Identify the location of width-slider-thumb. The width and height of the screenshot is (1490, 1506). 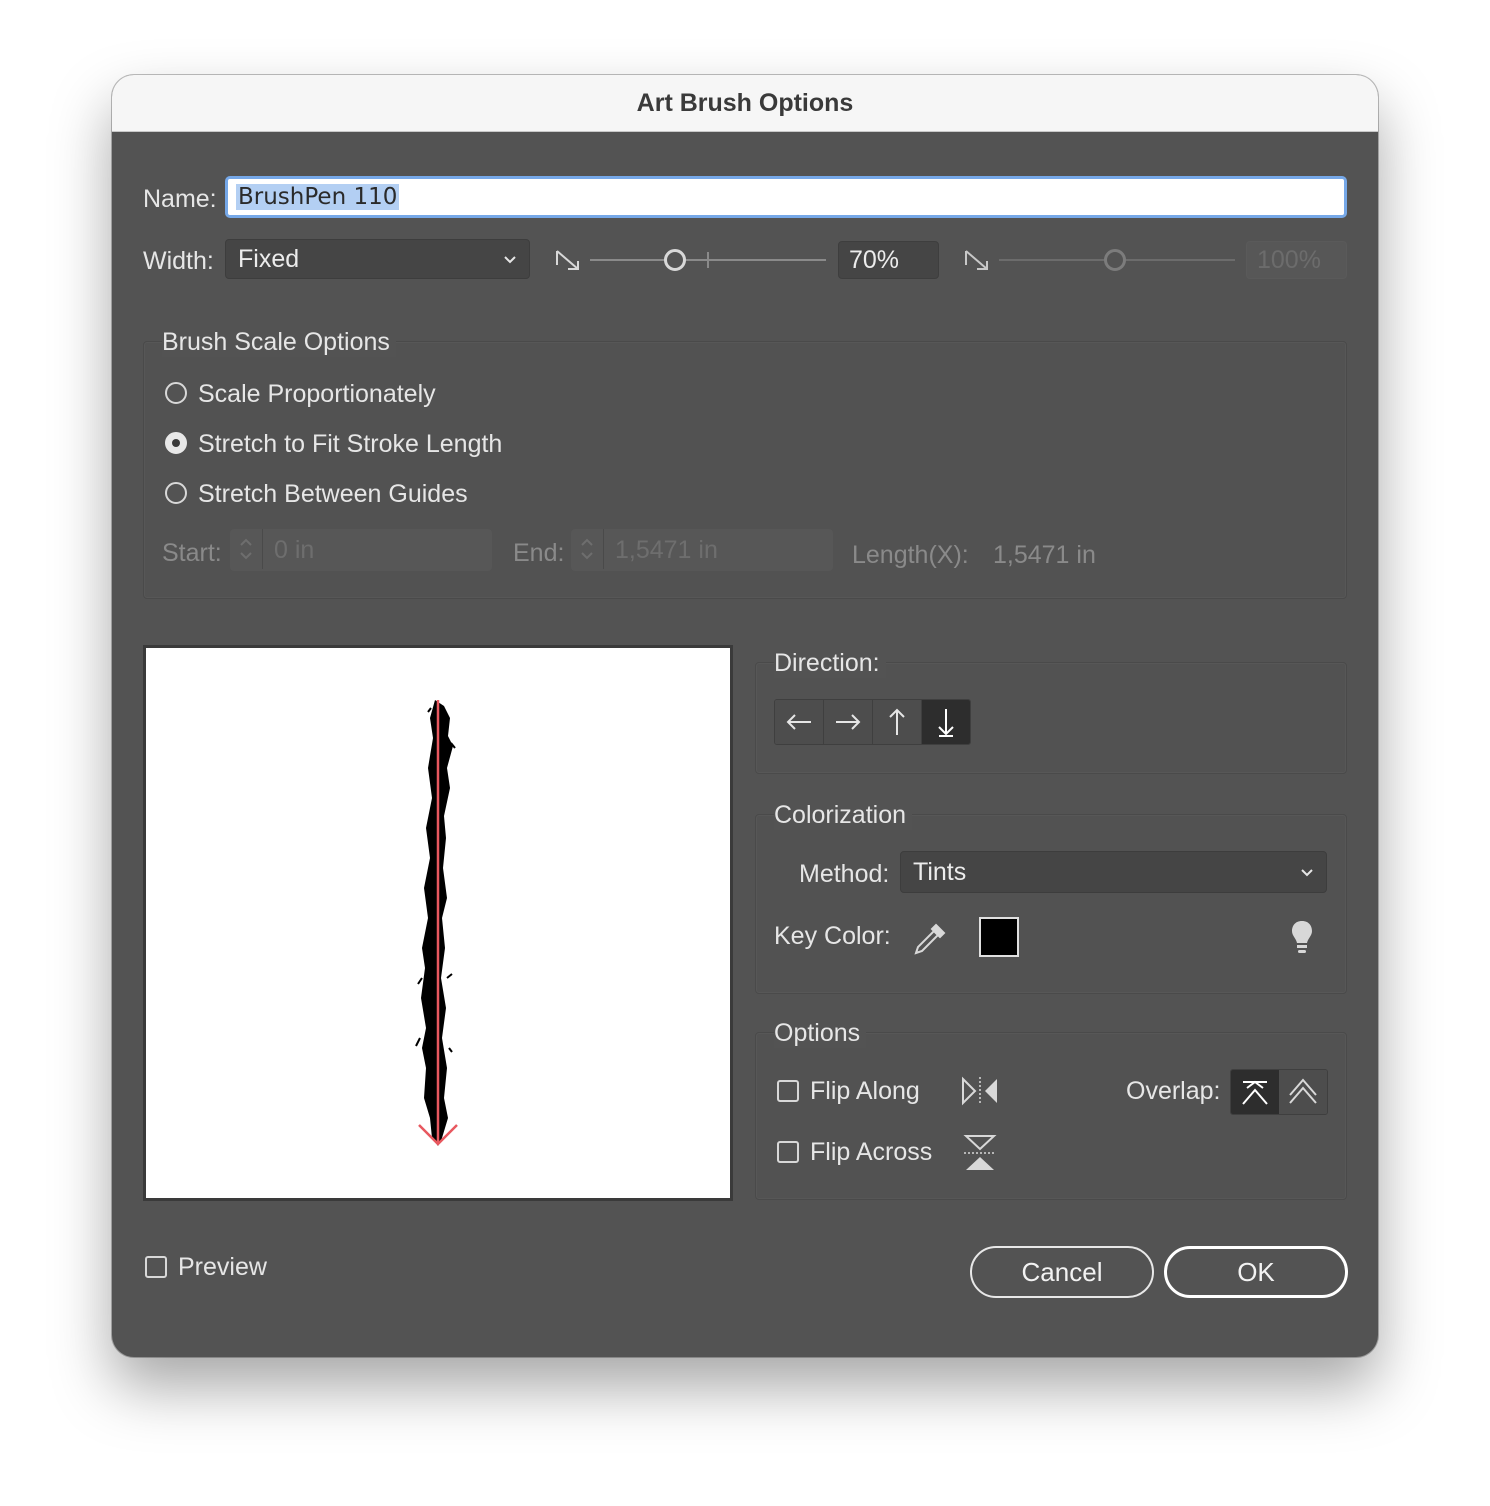
(675, 260).